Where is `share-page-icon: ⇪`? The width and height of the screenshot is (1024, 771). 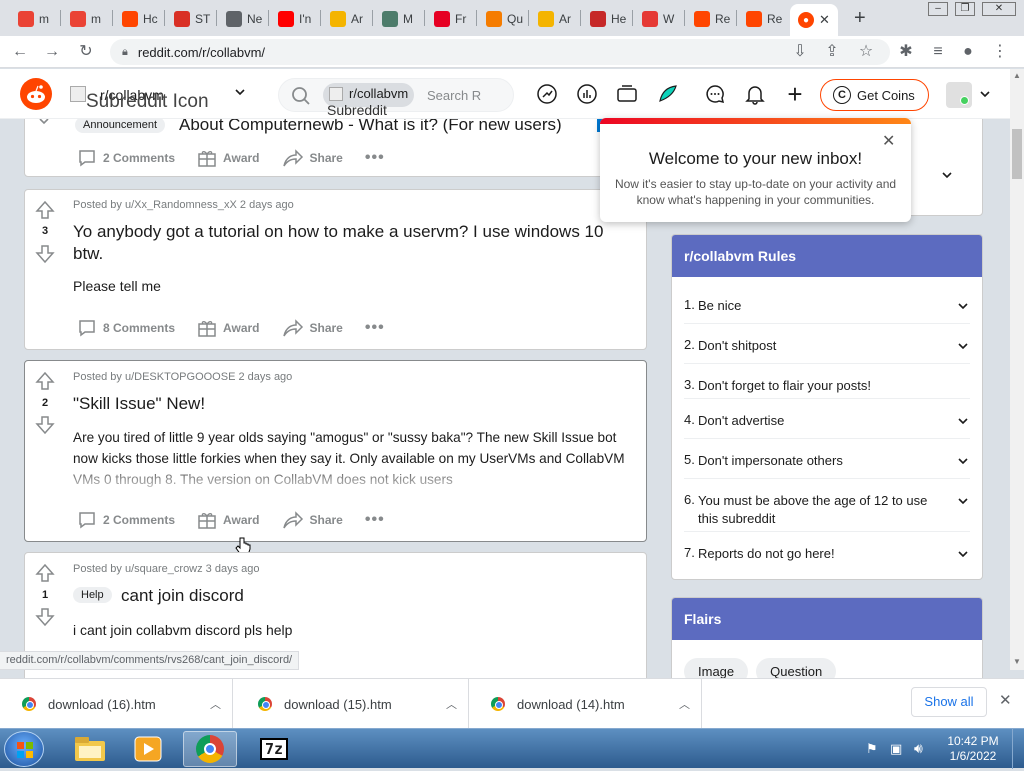 share-page-icon: ⇪ is located at coordinates (832, 52).